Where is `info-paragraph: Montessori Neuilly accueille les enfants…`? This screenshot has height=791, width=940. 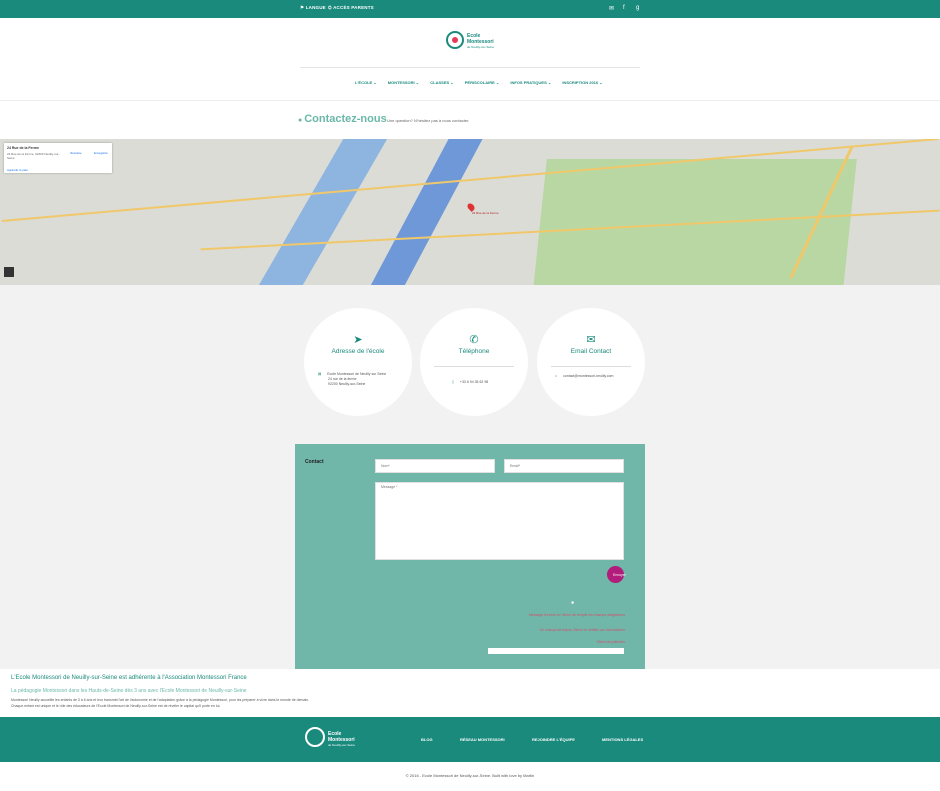
info-paragraph: Montessori Neuilly accueille les enfants… is located at coordinates (361, 703).